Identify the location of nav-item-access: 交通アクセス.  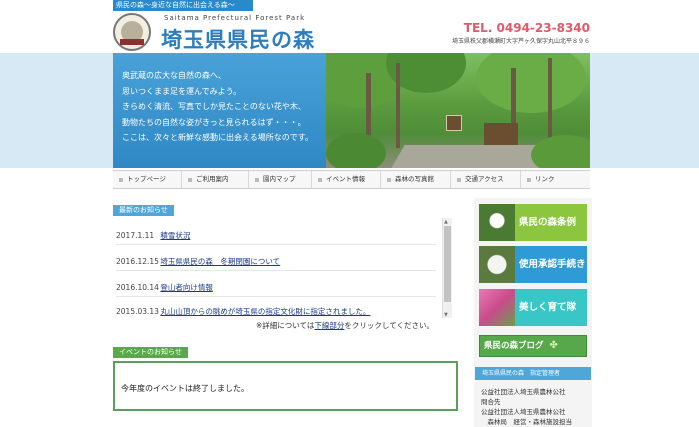
(486, 179).